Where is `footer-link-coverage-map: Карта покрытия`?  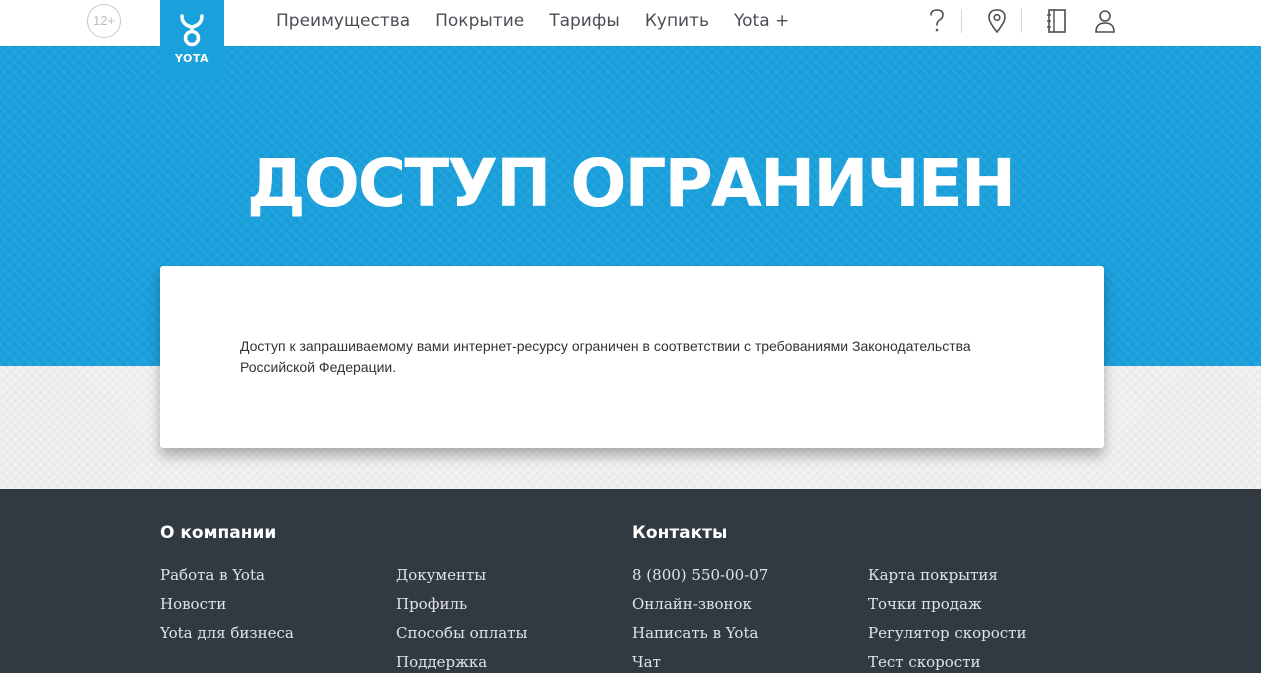
footer-link-coverage-map: Карта покрытия is located at coordinates (947, 575).